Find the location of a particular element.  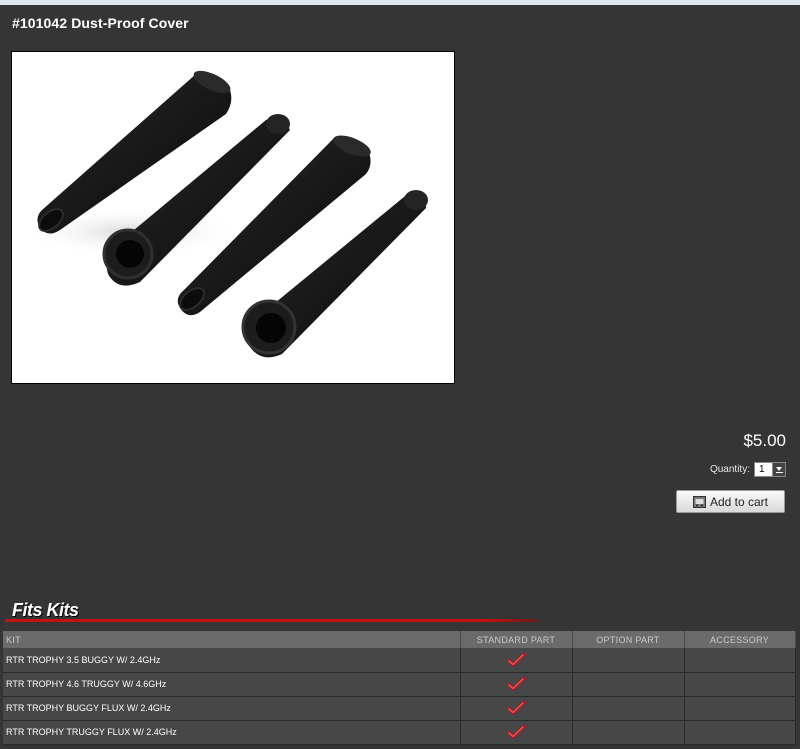

column-header-accessory: ACCESSORY is located at coordinates (740, 639).